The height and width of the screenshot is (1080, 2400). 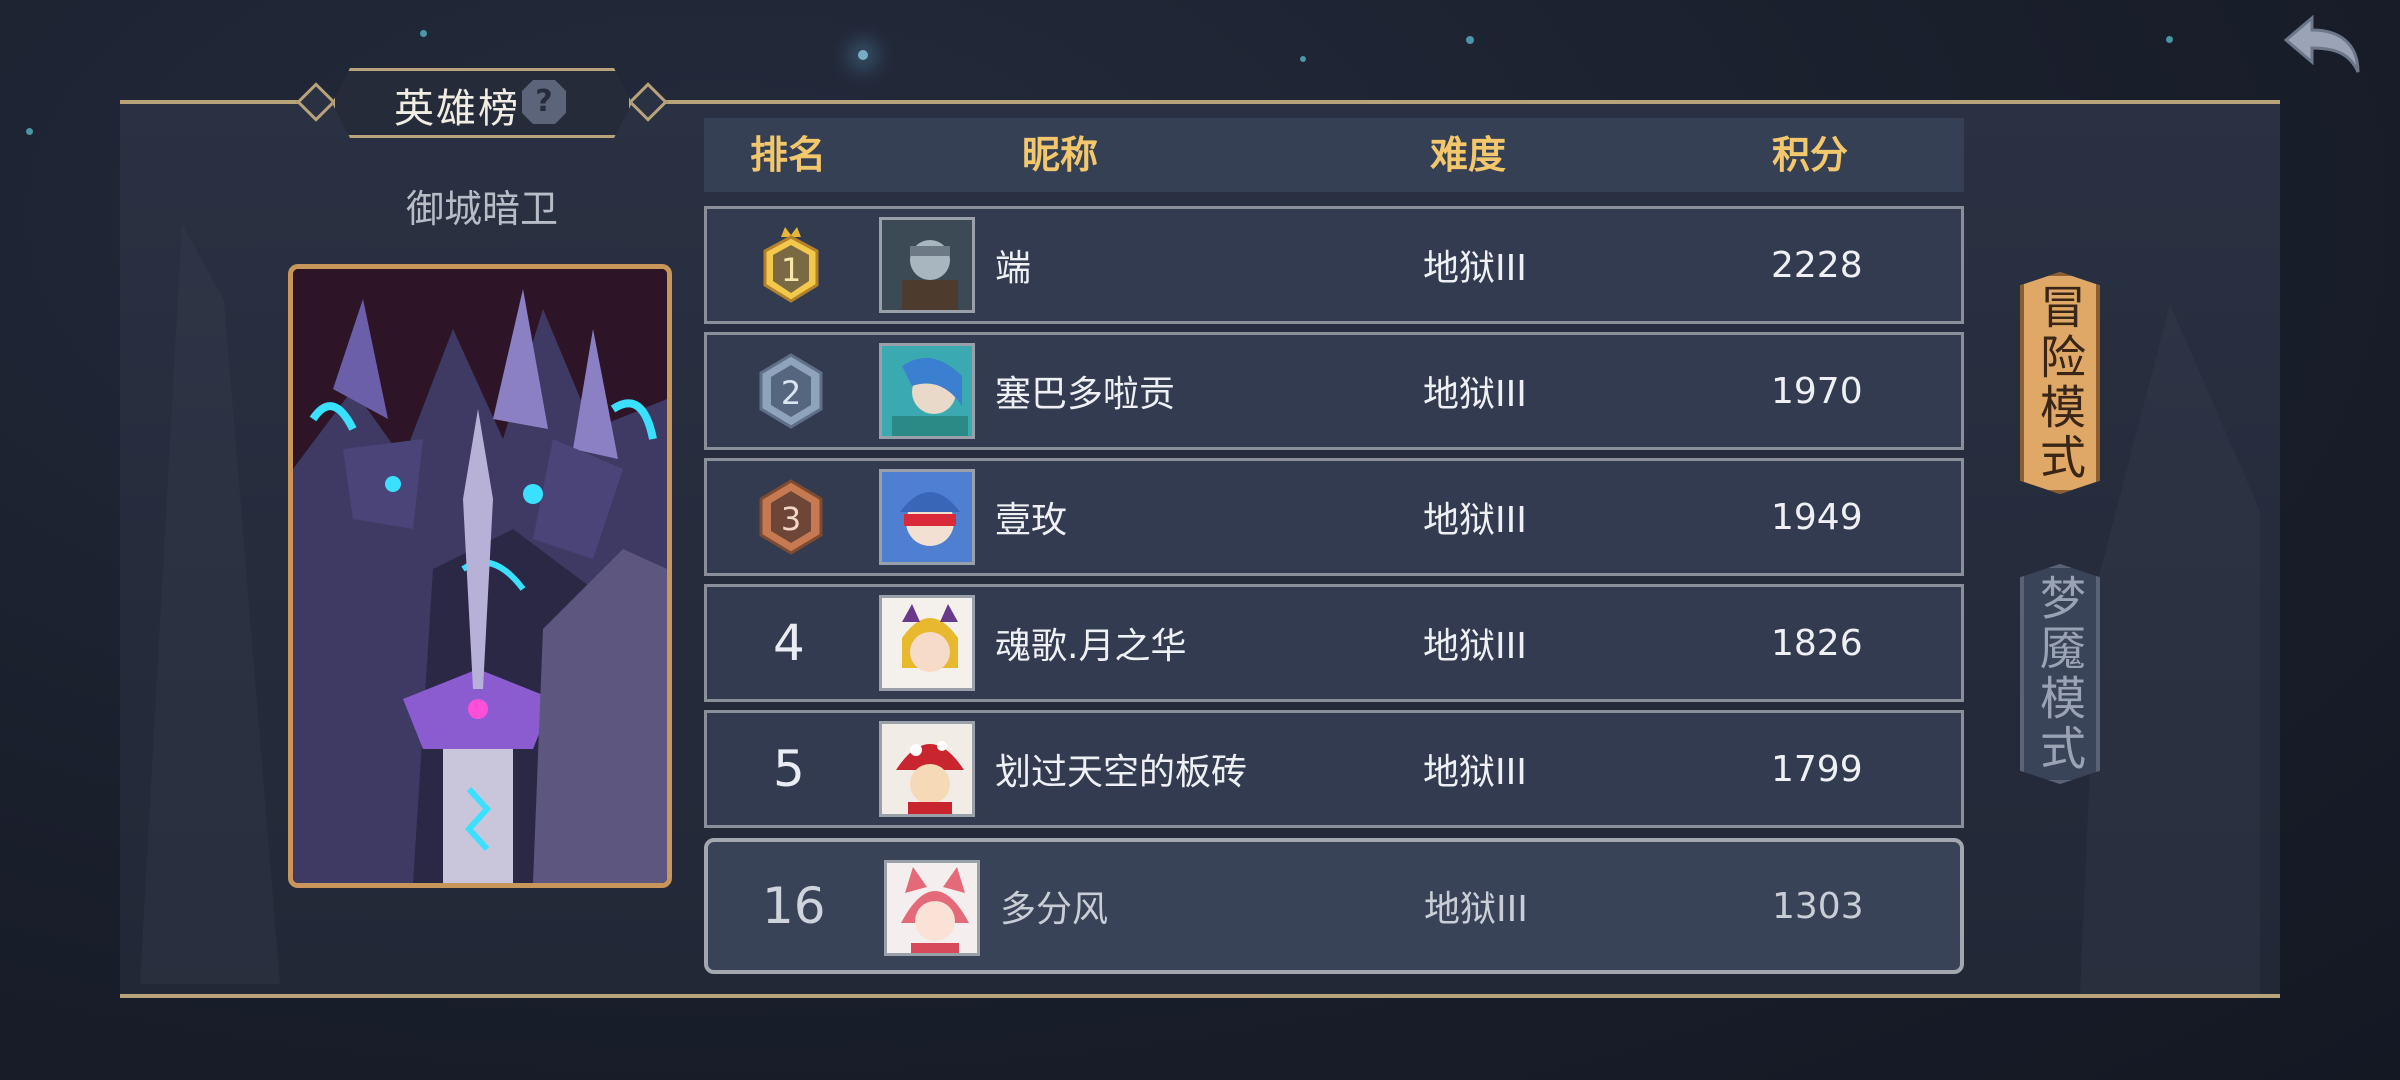 What do you see at coordinates (1031, 520) in the screenshot?
I see `nickname: 壹玫` at bounding box center [1031, 520].